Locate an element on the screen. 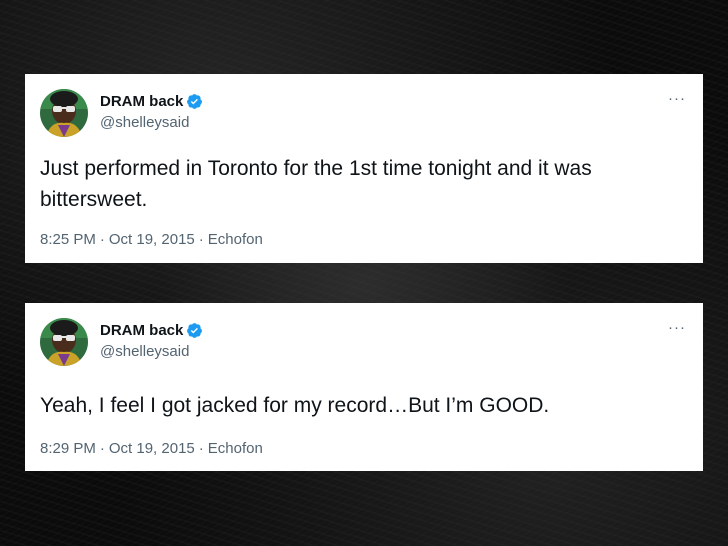  tweet-time: 8:29 PM is located at coordinates (68, 448).